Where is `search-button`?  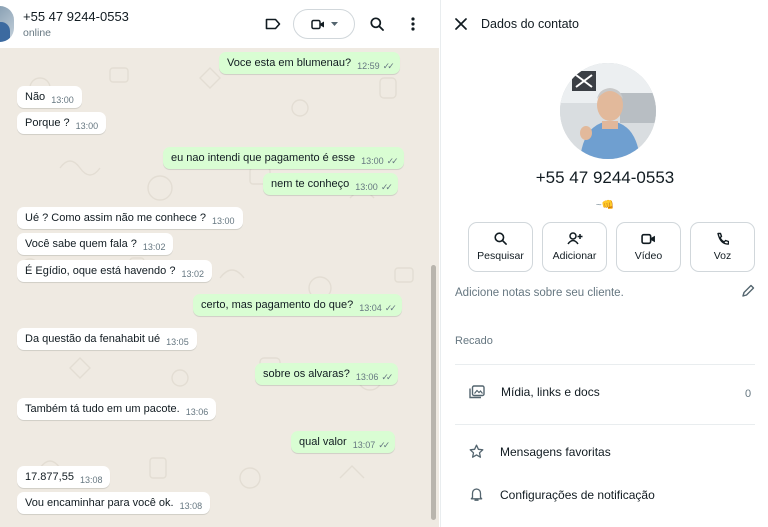
search-button is located at coordinates (377, 24).